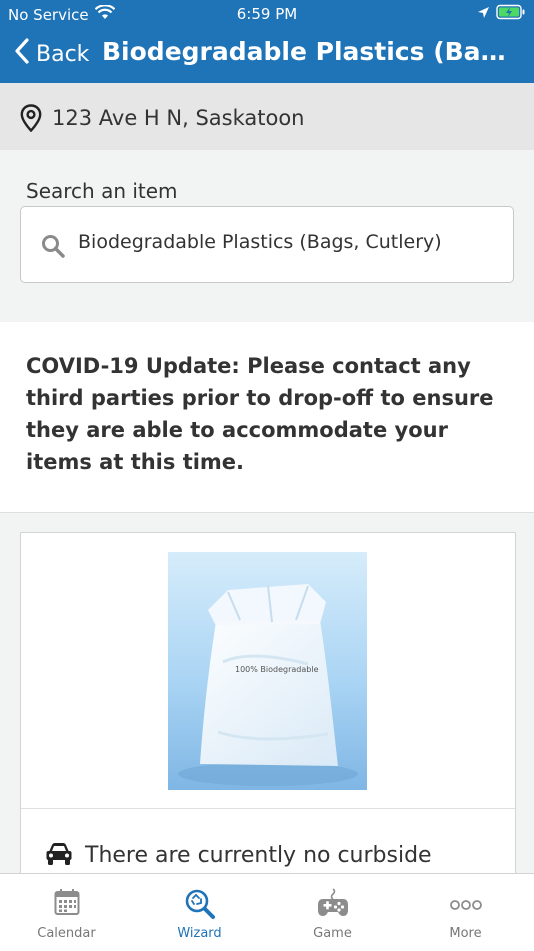  I want to click on map-pin-icon, so click(31, 120).